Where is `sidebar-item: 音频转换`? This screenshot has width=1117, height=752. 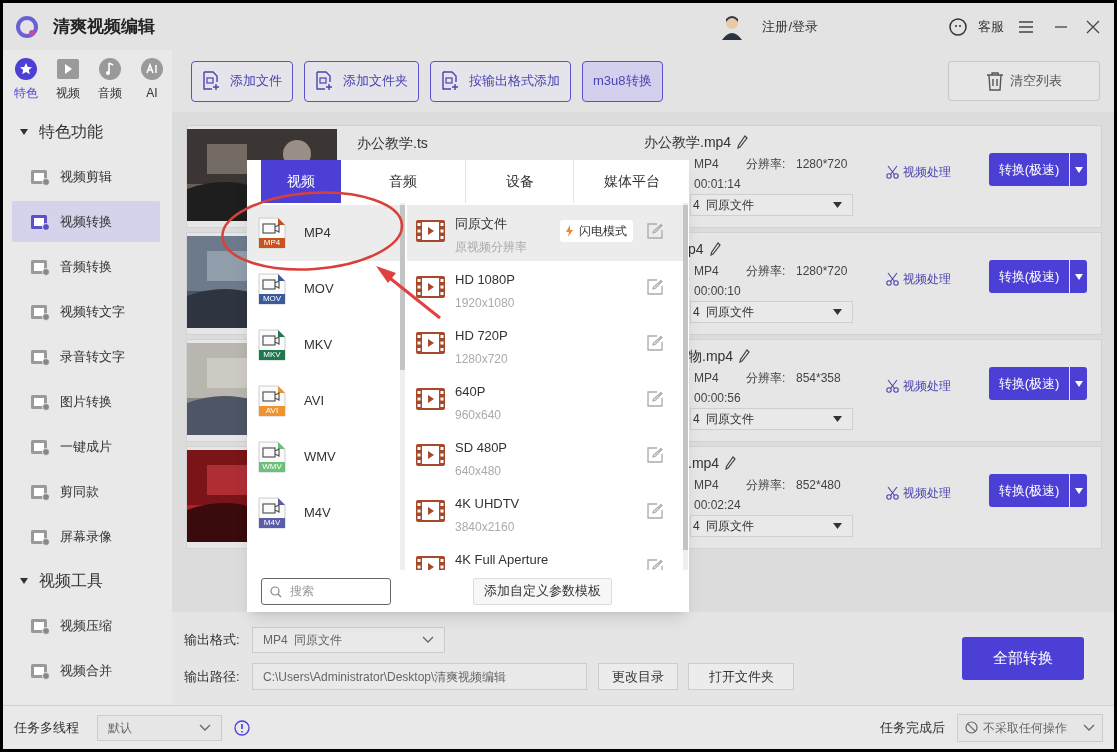 sidebar-item: 音频转换 is located at coordinates (86, 266).